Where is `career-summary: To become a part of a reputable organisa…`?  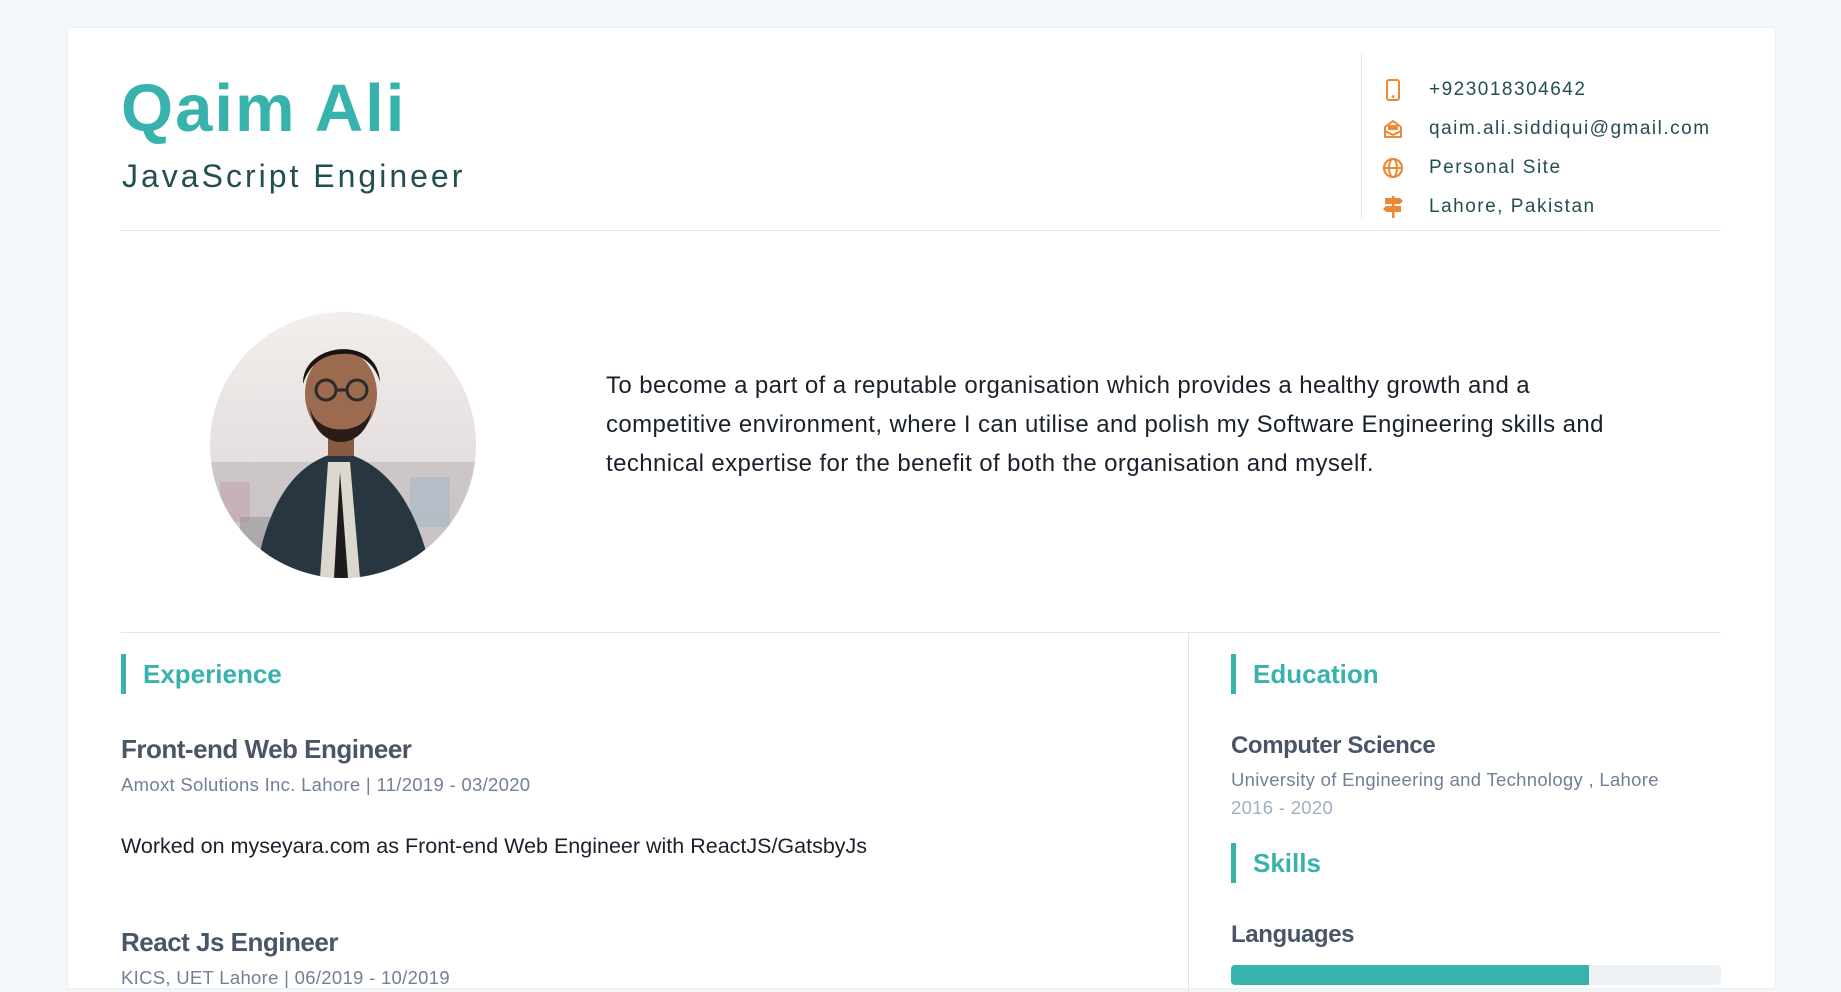 career-summary: To become a part of a reputable organisa… is located at coordinates (1105, 424).